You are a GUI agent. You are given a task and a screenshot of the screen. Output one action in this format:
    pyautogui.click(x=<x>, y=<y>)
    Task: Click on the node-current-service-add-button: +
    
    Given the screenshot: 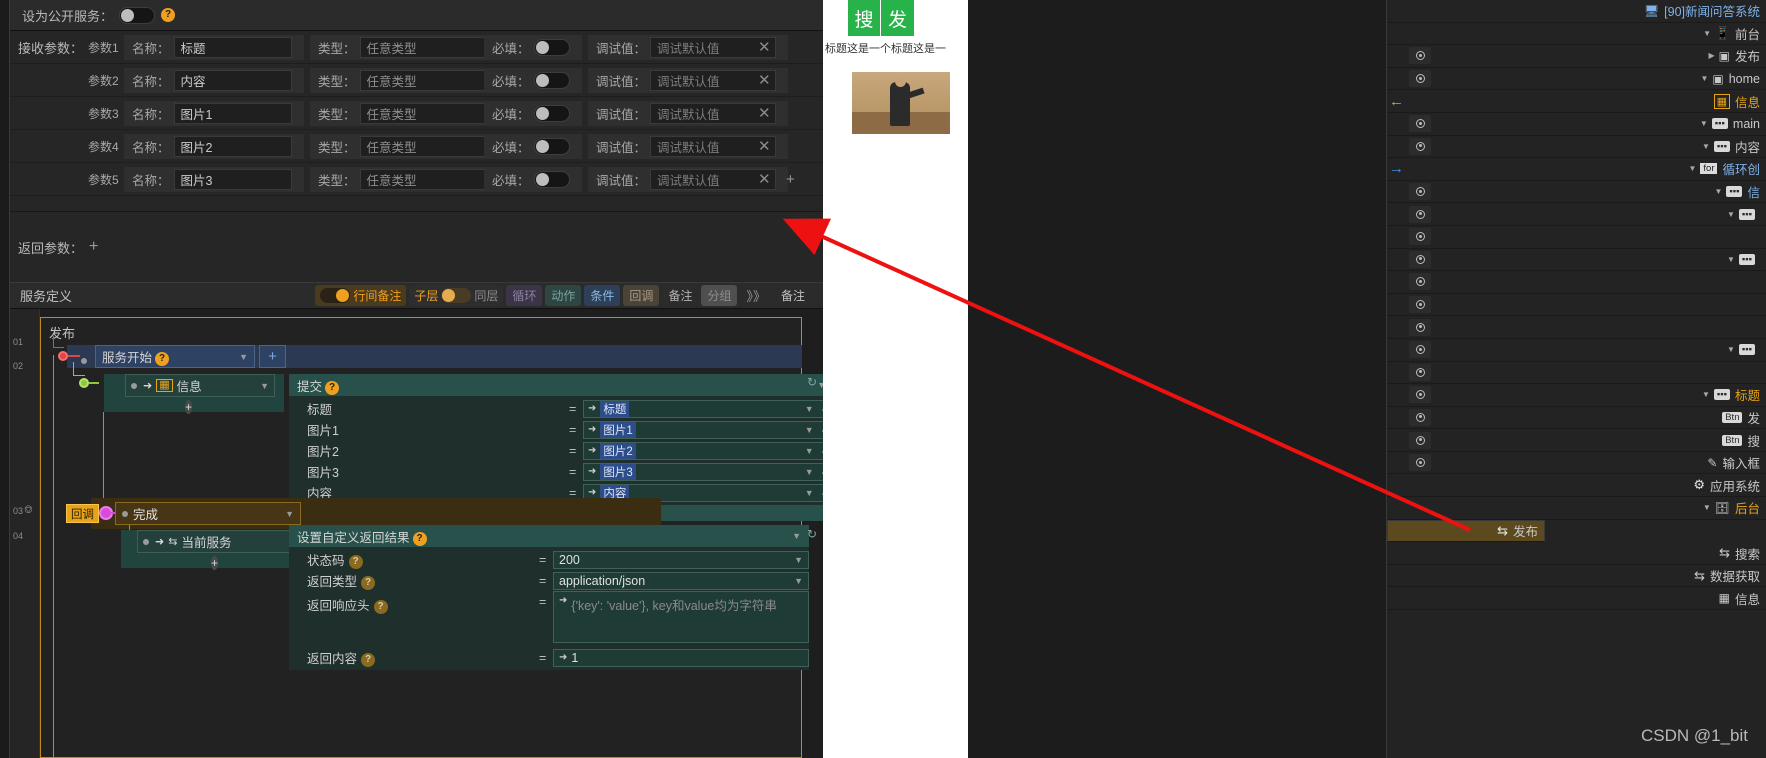 What is the action you would take?
    pyautogui.click(x=215, y=563)
    